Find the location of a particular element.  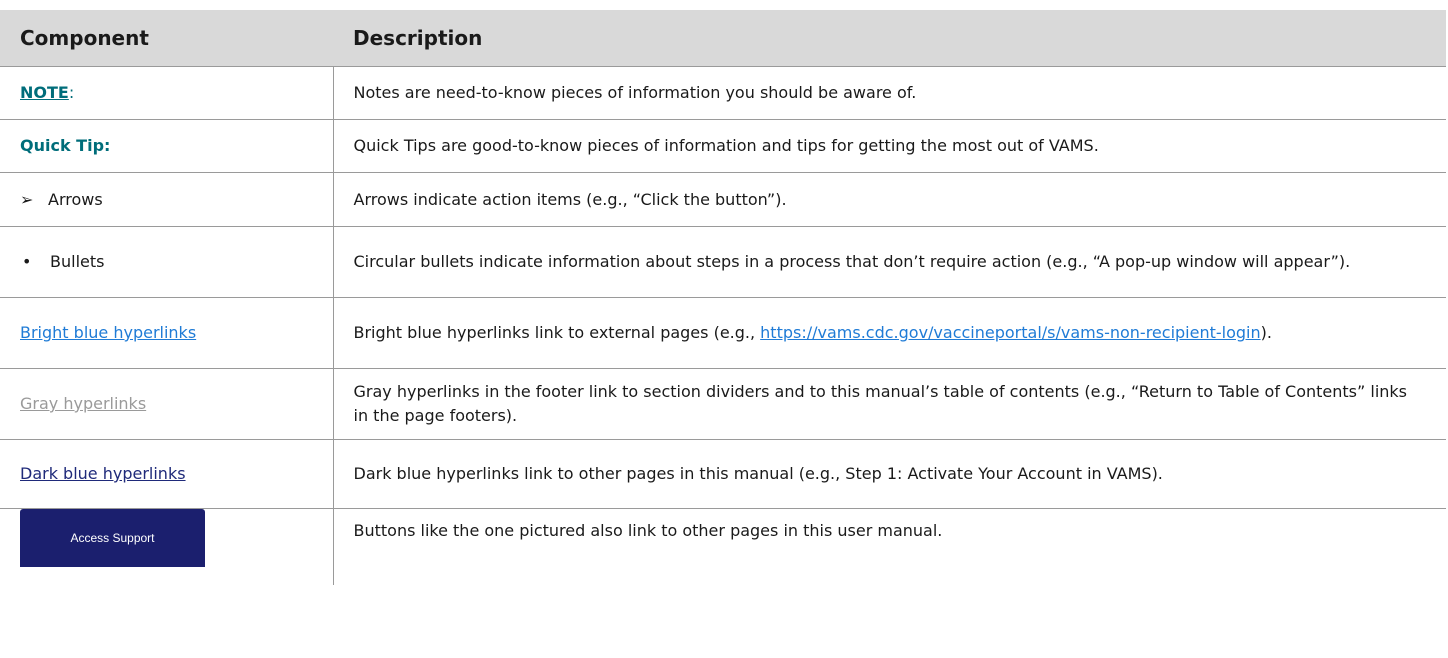

table-header-row: Component Description is located at coordinates (723, 38).